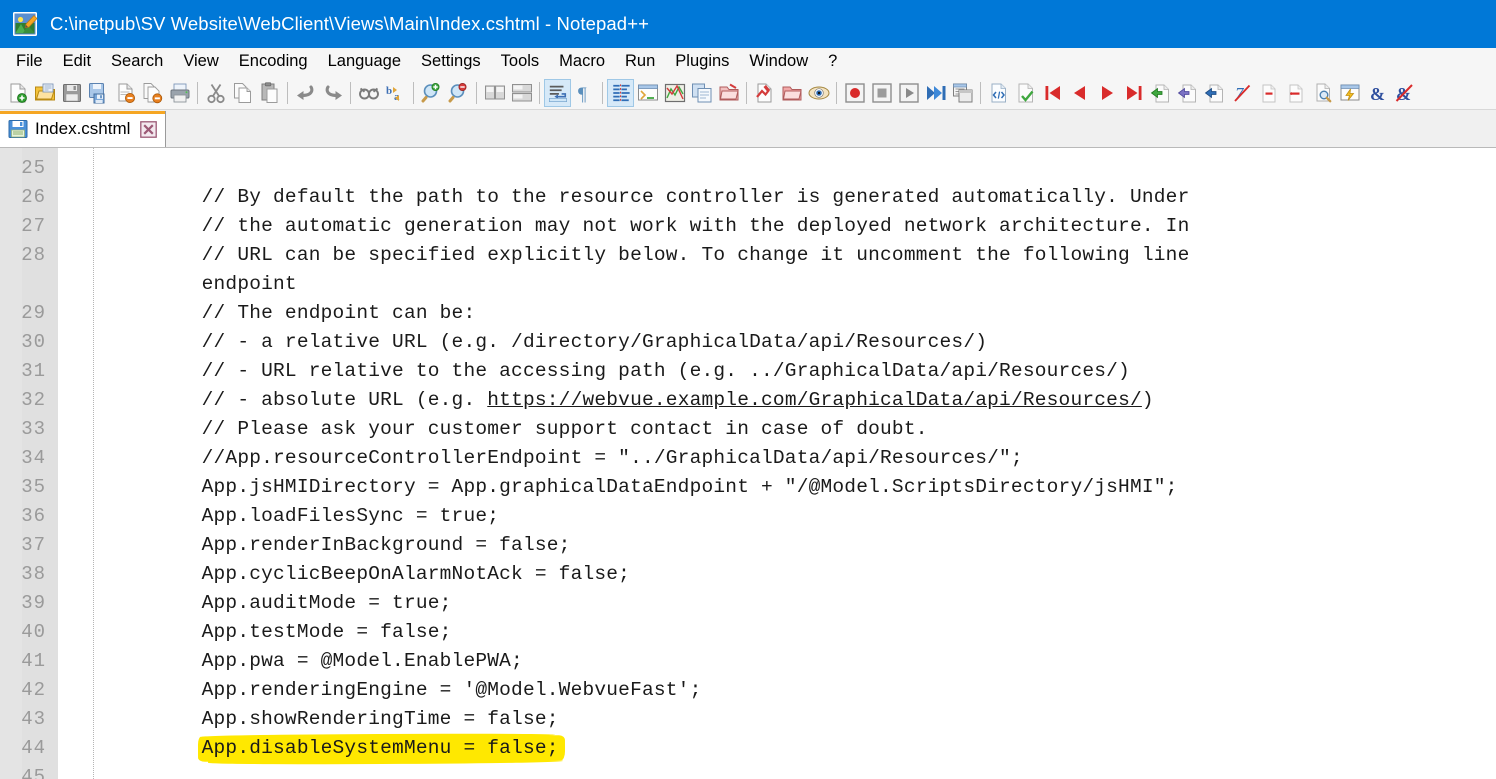 The height and width of the screenshot is (779, 1496). Describe the element at coordinates (33, 772) in the screenshot. I see `line-number: 45` at that location.